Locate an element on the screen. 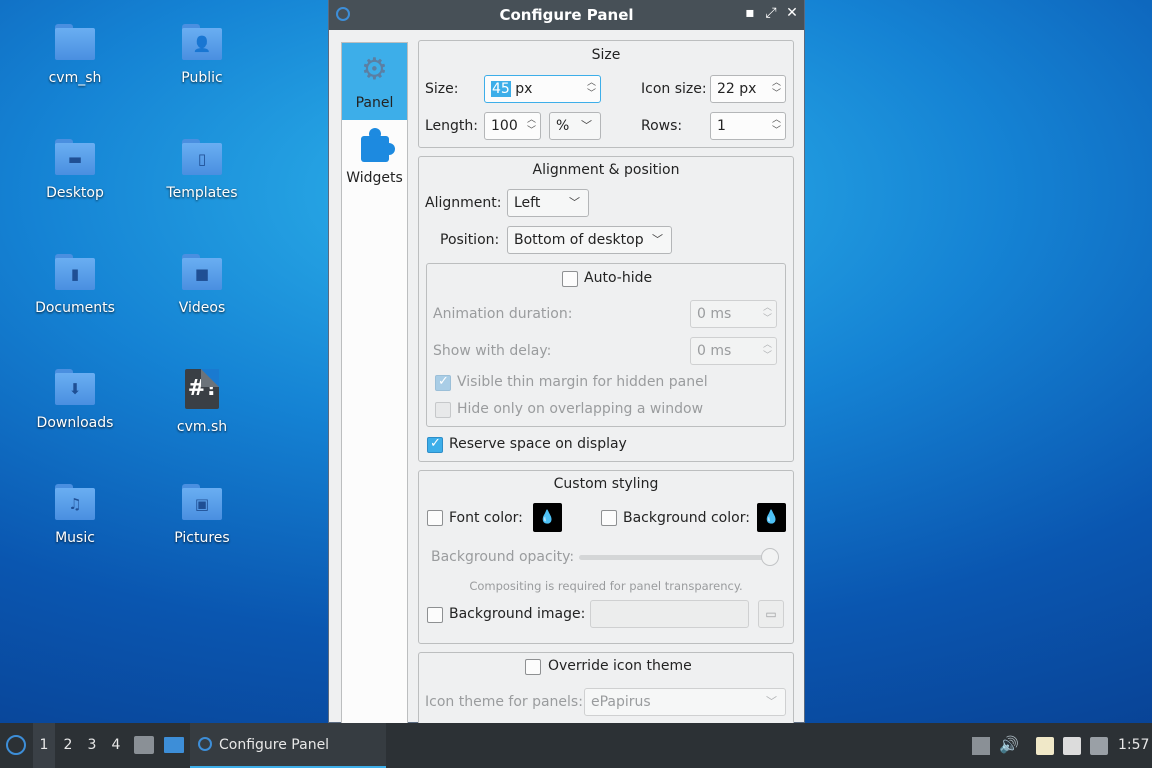  sidebar-item-panel: ⚙ Panel is located at coordinates (374, 81).